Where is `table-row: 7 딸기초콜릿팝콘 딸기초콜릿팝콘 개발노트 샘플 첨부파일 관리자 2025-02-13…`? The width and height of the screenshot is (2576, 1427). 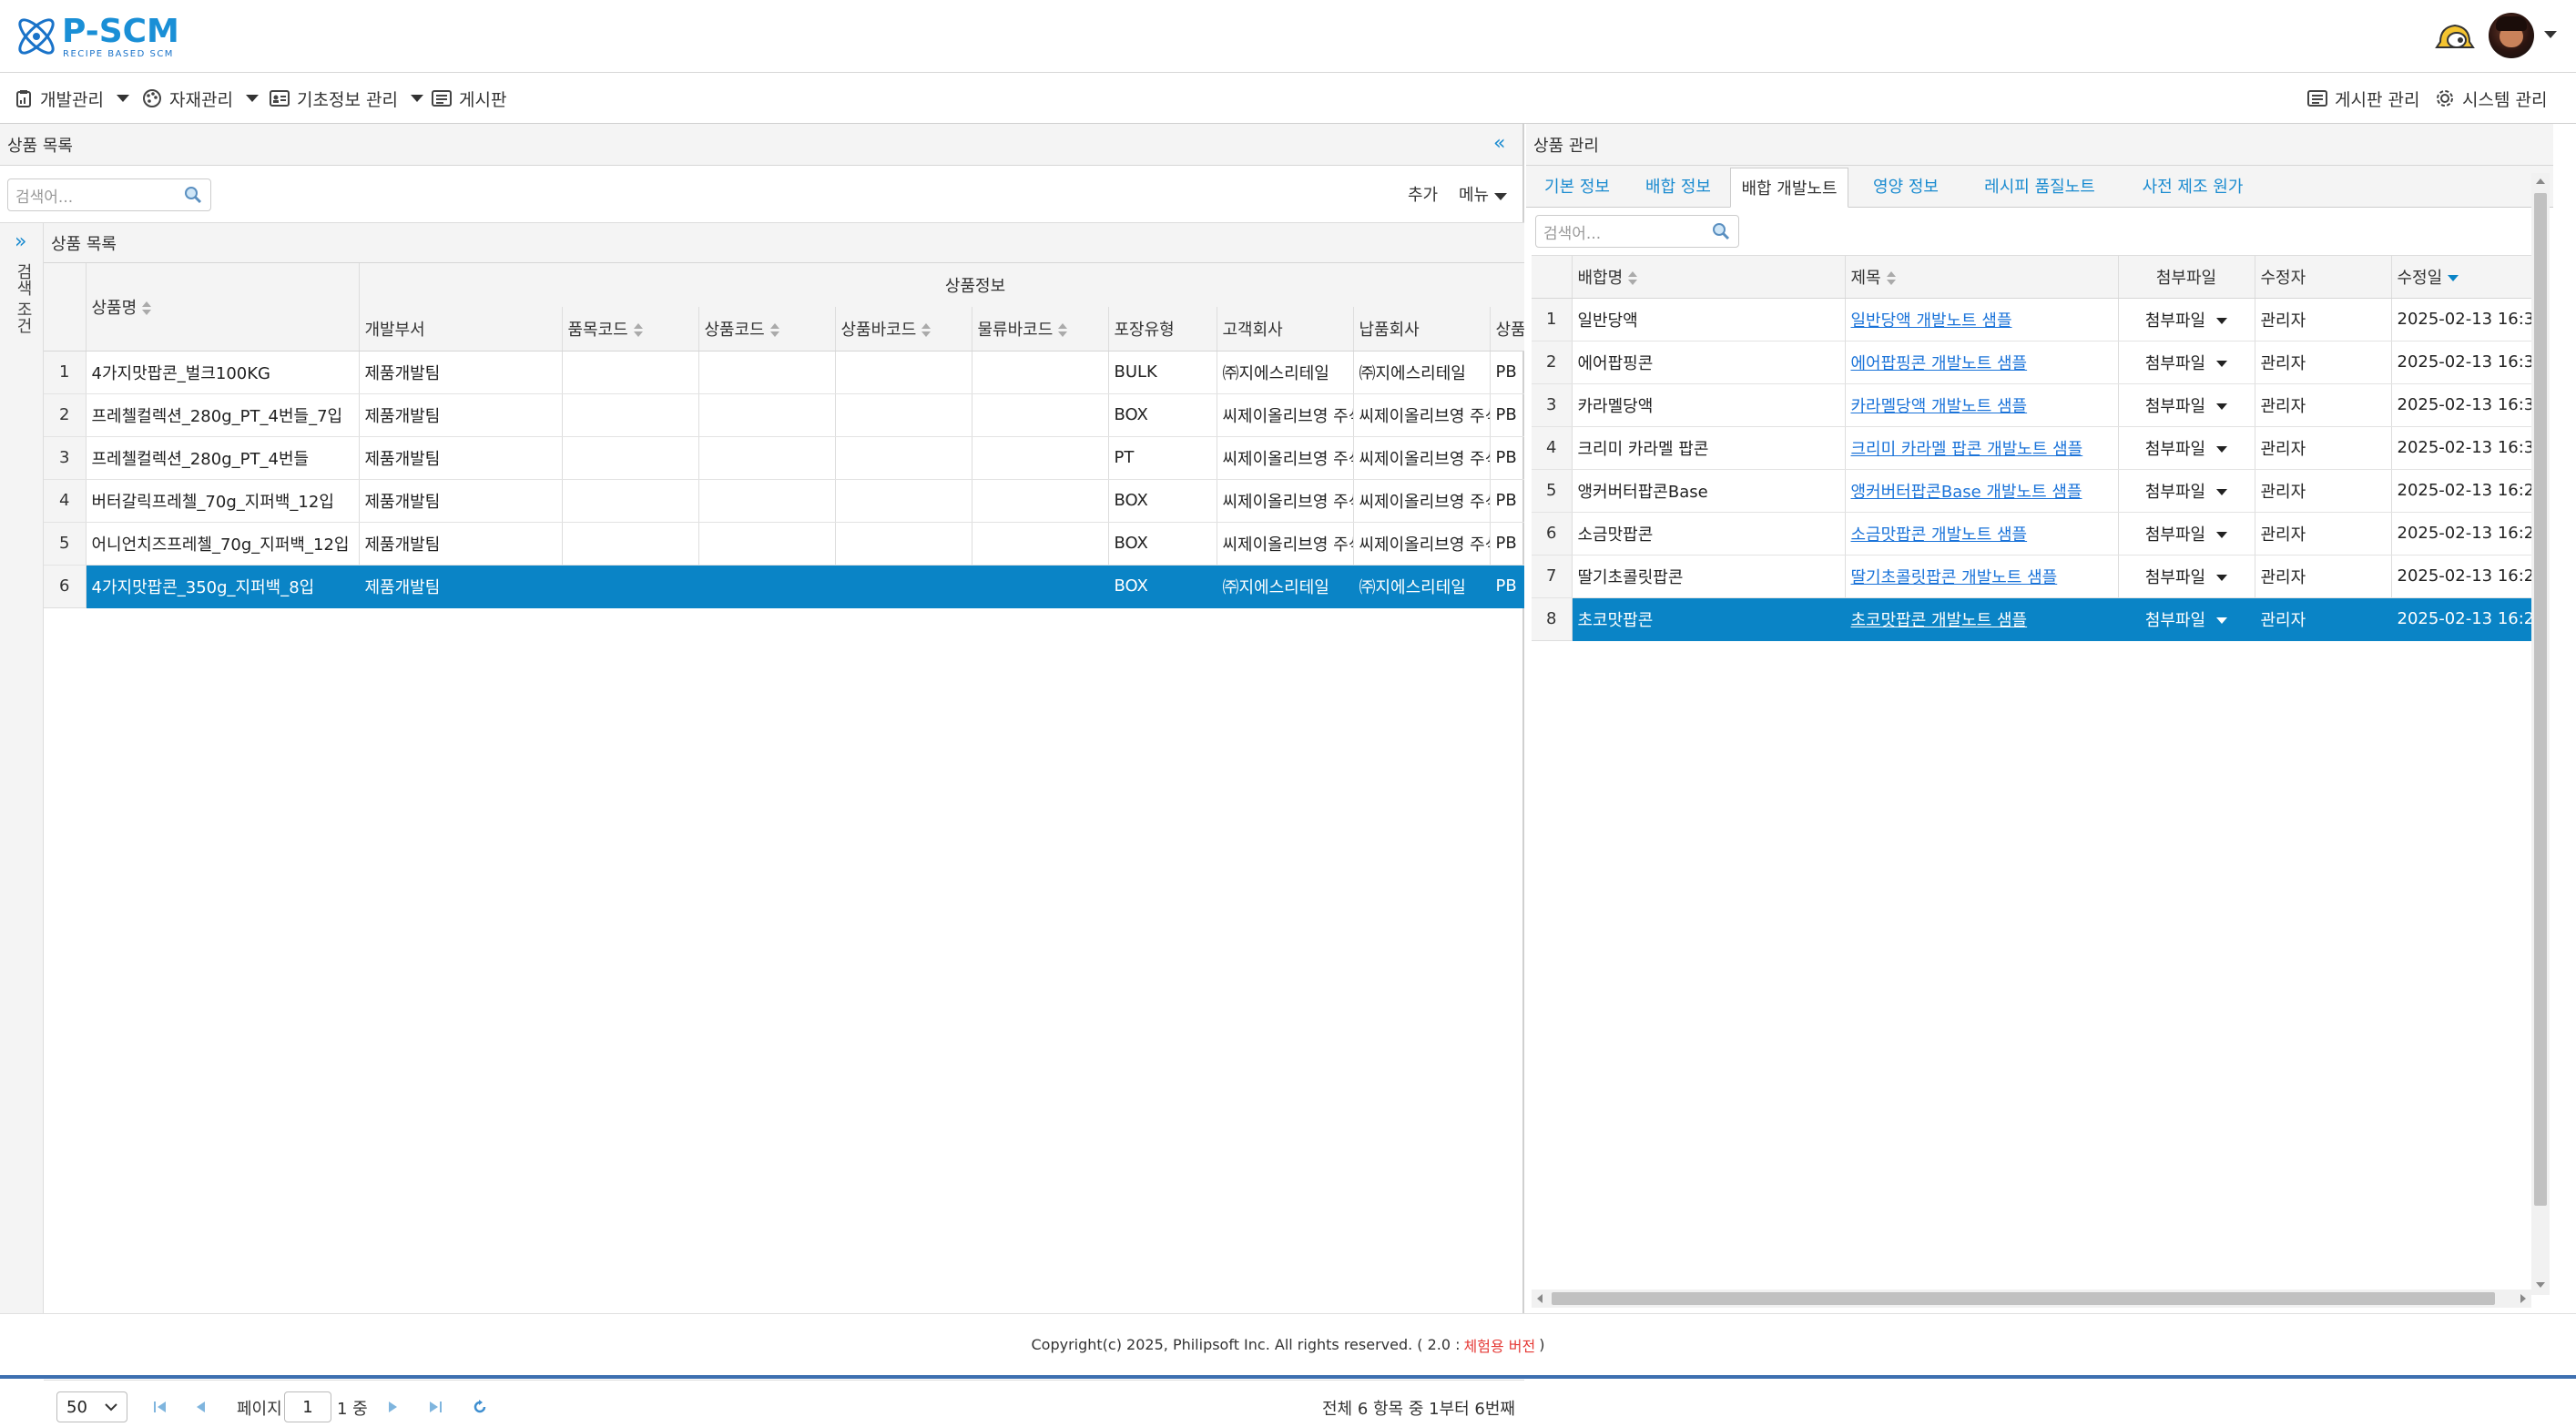 table-row: 7 딸기초콜릿팝콘 딸기초콜릿팝콘 개발노트 샘플 첨부파일 관리자 2025-02-13… is located at coordinates (2031, 576).